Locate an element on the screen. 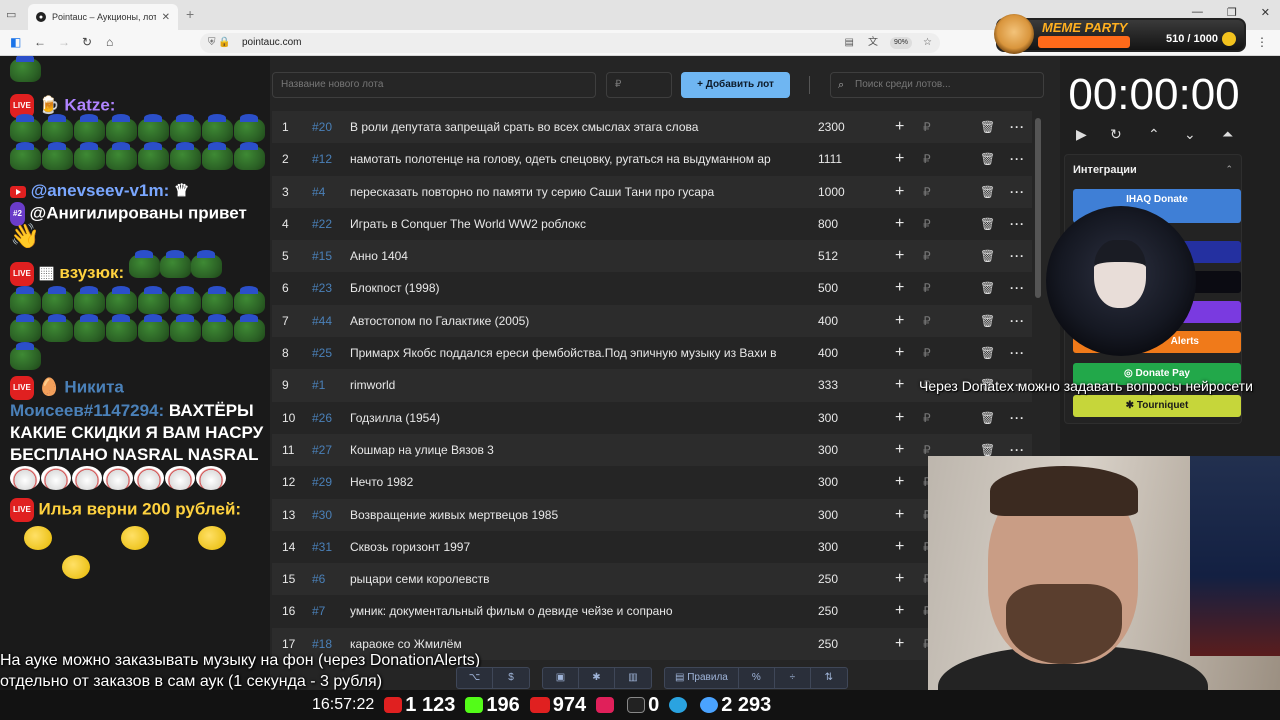 Image resolution: width=1280 pixels, height=720 pixels. lot-name: Анно 1404 is located at coordinates (572, 256).